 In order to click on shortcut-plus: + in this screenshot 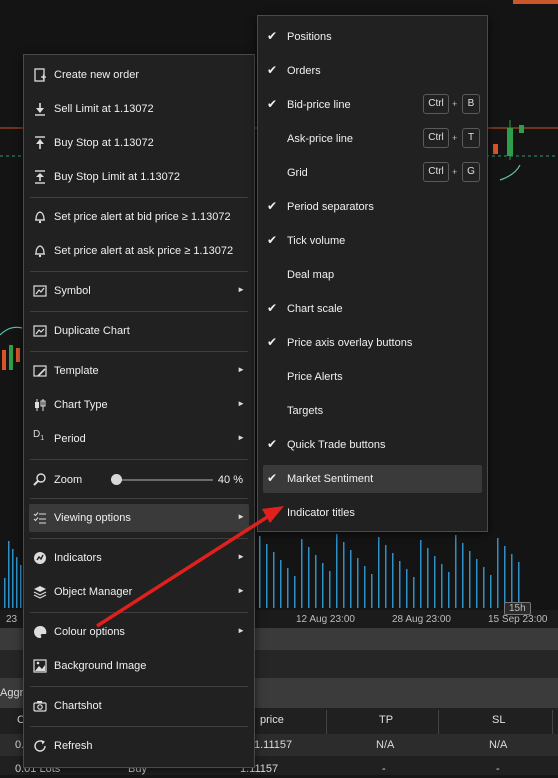, I will do `click(455, 104)`.